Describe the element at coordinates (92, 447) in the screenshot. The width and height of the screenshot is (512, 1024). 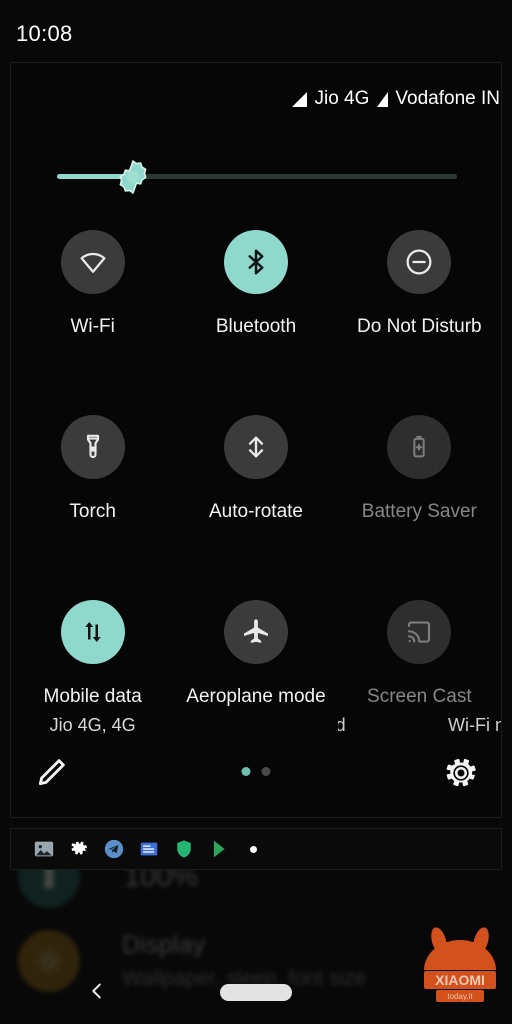
I see `flashlight-icon` at that location.